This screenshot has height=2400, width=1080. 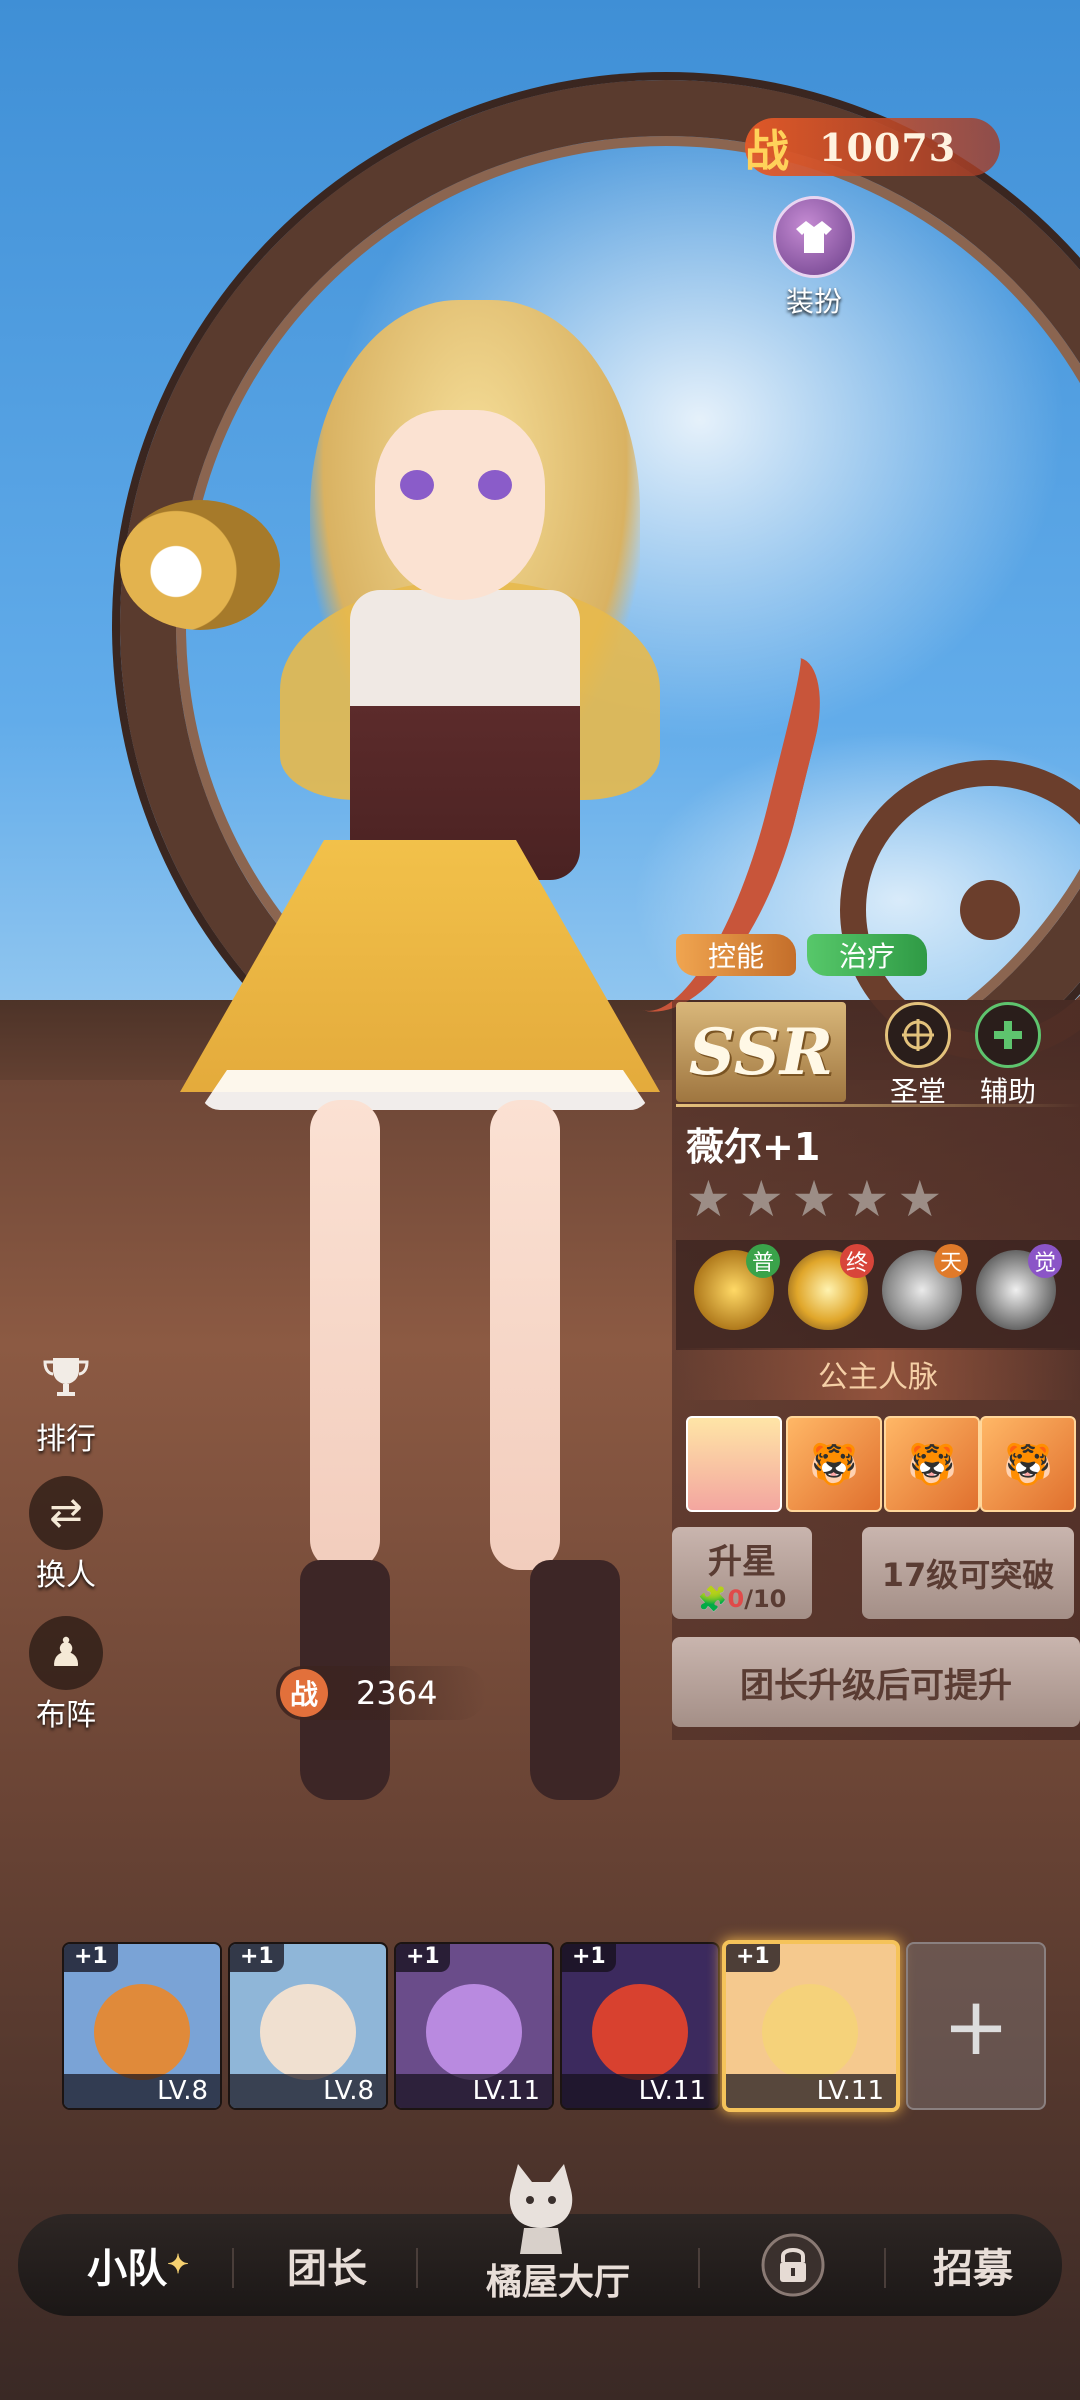 I want to click on ranking-label: 排行, so click(x=66, y=1439).